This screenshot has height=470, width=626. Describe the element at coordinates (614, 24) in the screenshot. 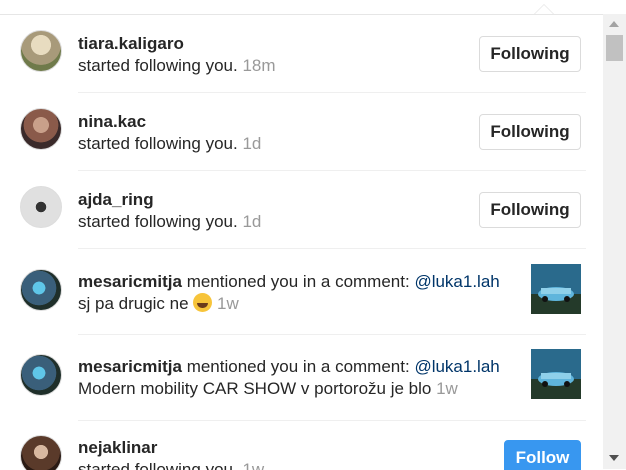

I see `scroll-up-arrow-icon` at that location.